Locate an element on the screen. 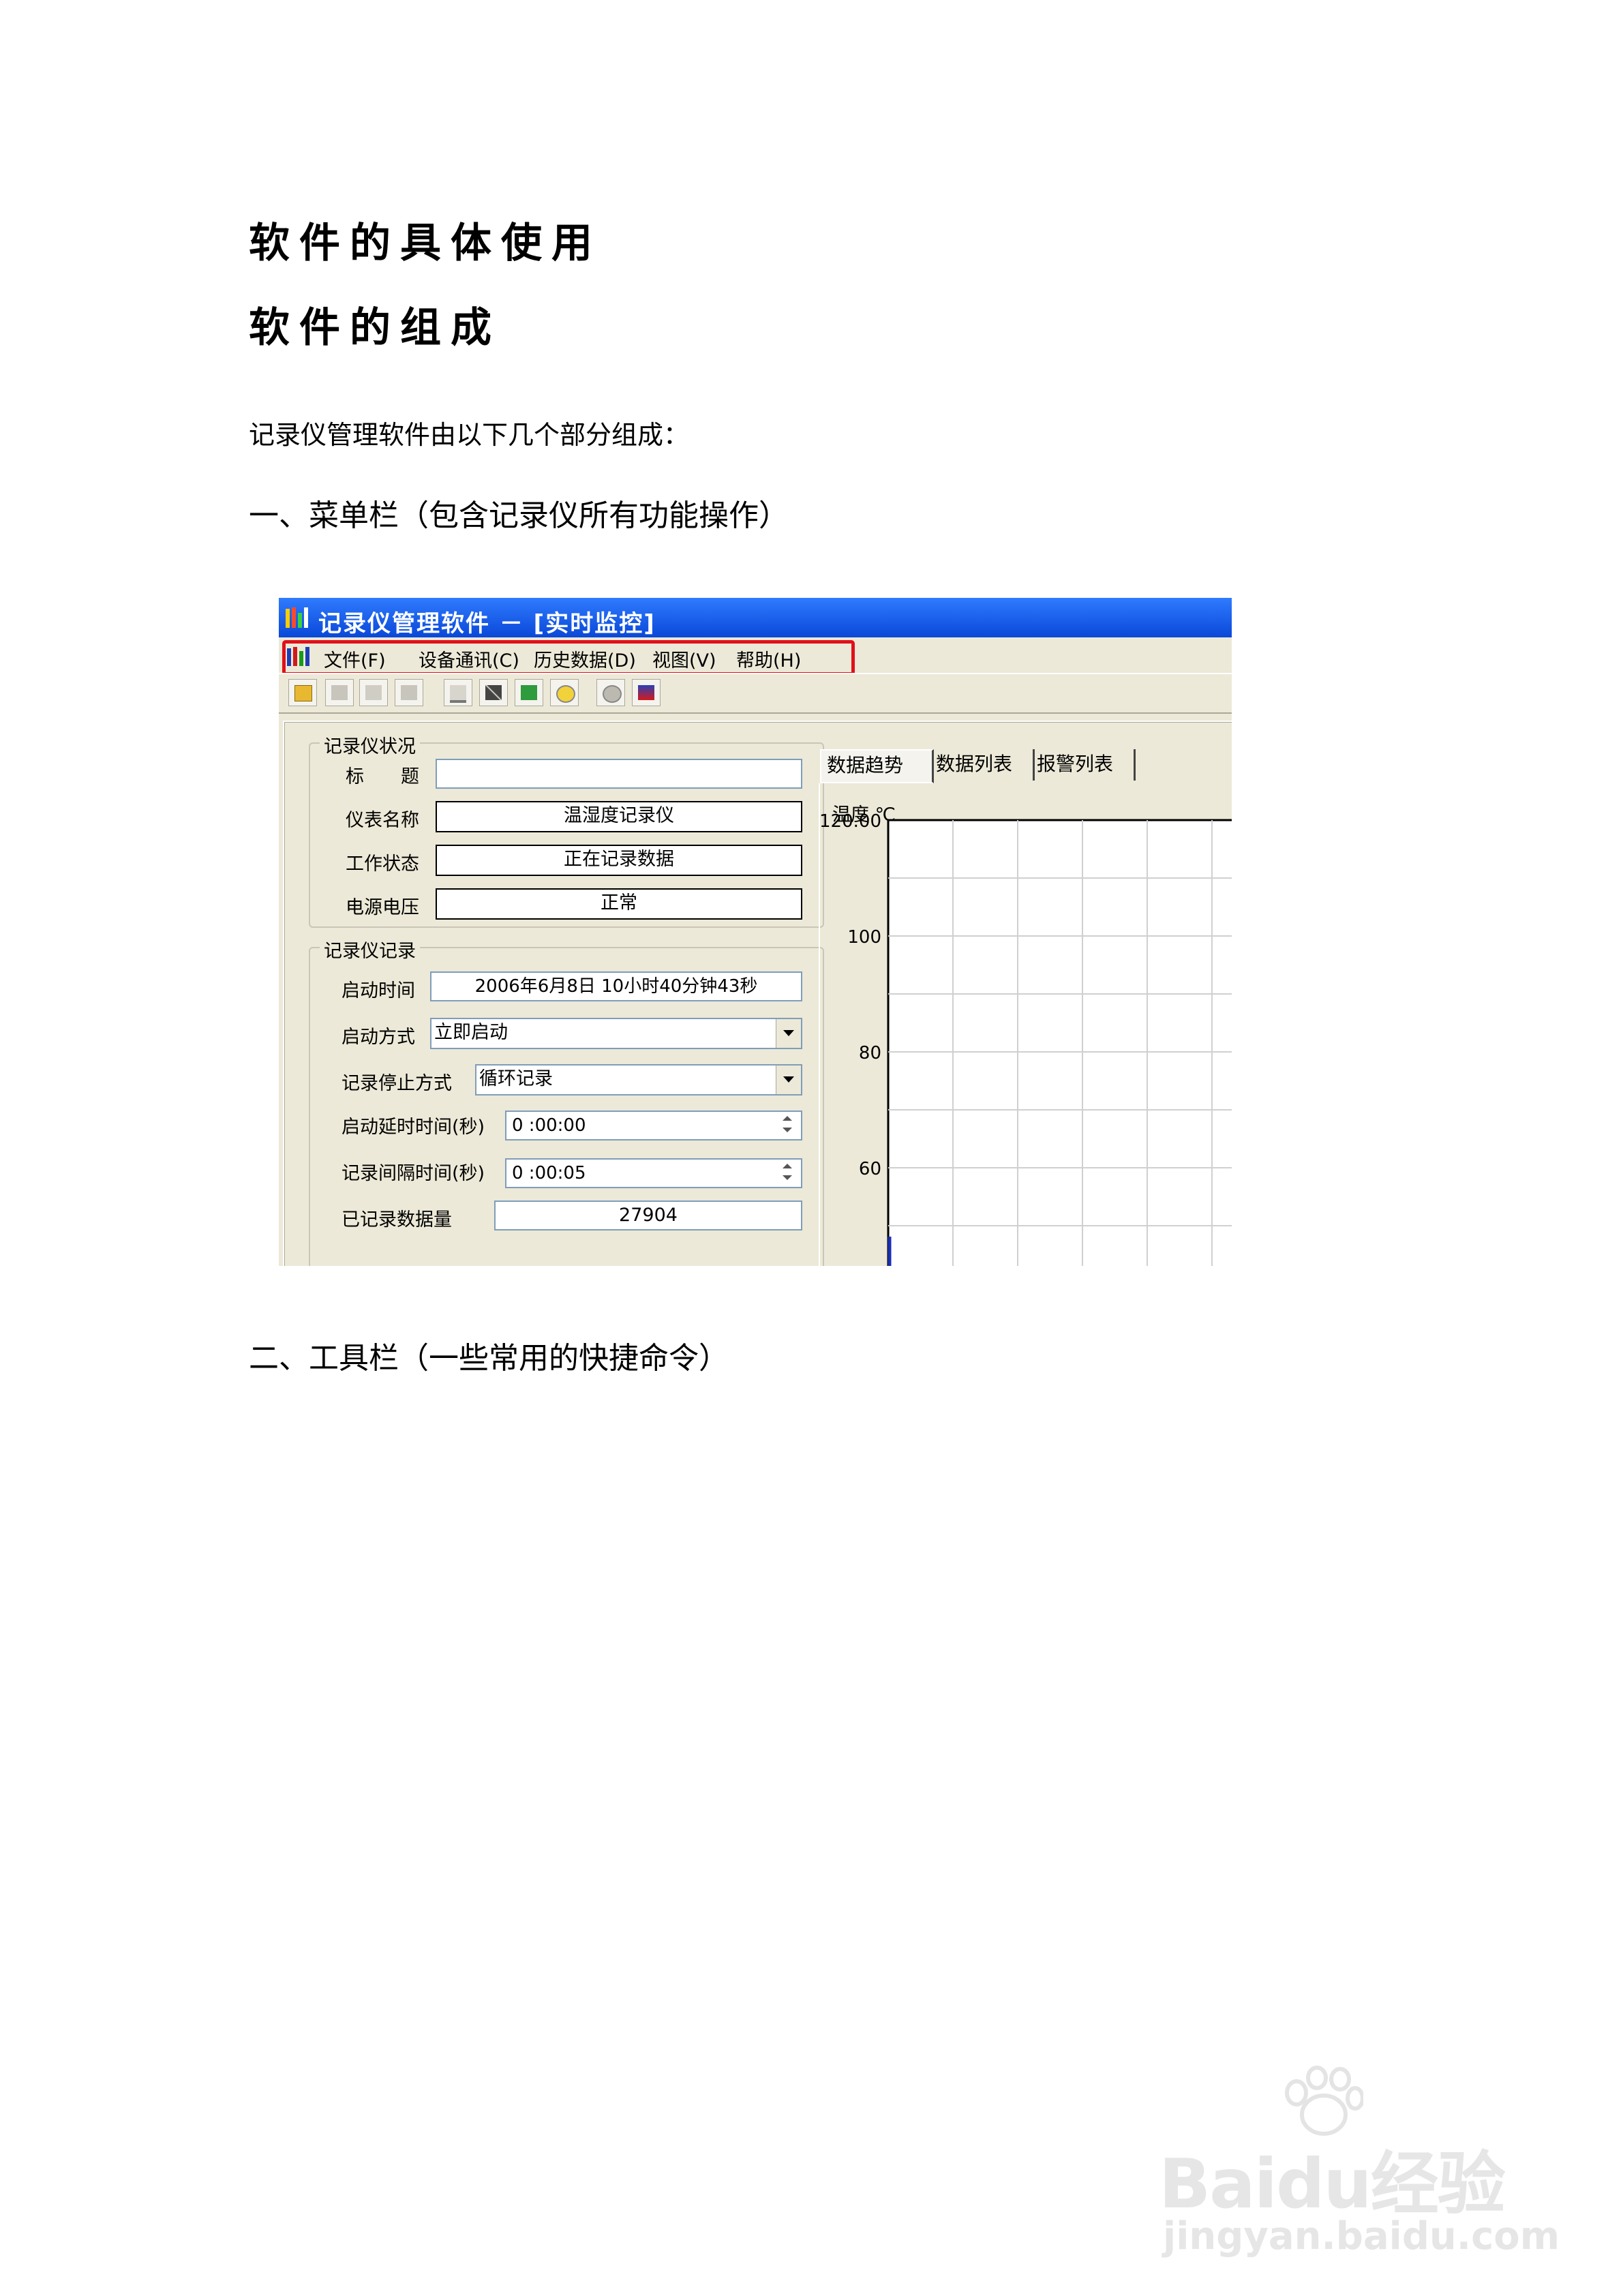  tab-alarm-list: 报警列表 is located at coordinates (1083, 765).